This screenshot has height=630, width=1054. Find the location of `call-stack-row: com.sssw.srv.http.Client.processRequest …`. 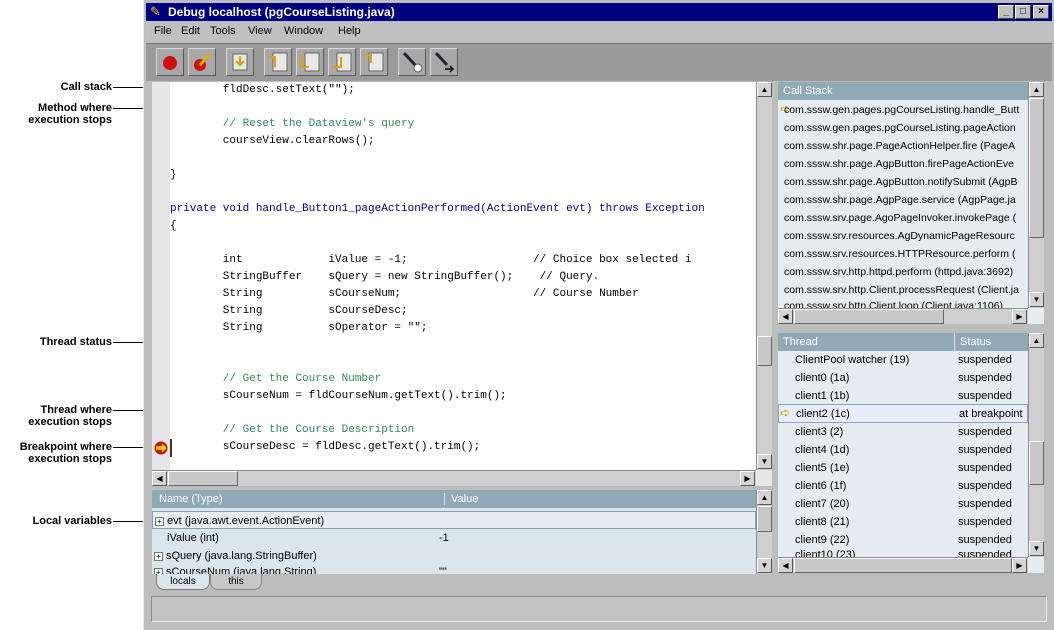

call-stack-row: com.sssw.srv.http.Client.processRequest … is located at coordinates (903, 290).